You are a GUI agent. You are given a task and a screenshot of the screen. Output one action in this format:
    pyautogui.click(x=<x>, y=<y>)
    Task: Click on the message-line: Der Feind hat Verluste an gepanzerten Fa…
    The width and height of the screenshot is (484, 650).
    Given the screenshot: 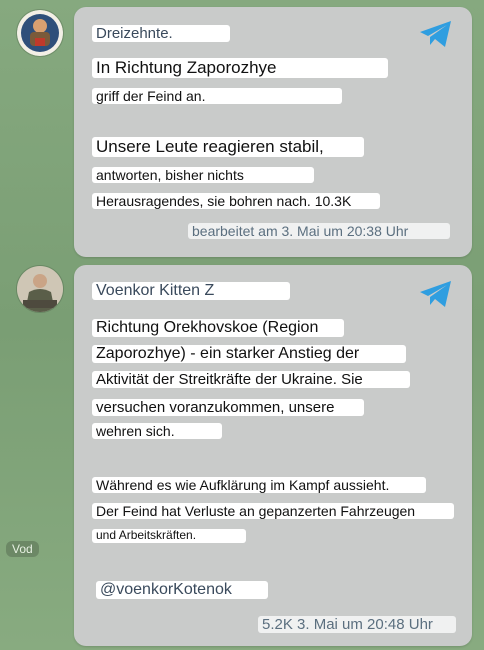 What is the action you would take?
    pyautogui.click(x=273, y=511)
    